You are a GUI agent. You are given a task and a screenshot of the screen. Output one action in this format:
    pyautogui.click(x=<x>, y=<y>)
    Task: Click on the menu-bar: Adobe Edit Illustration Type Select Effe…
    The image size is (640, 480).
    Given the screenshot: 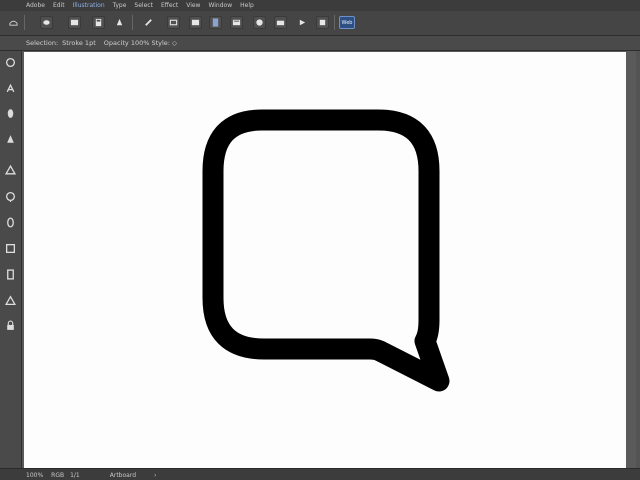 What is the action you would take?
    pyautogui.click(x=320, y=5)
    